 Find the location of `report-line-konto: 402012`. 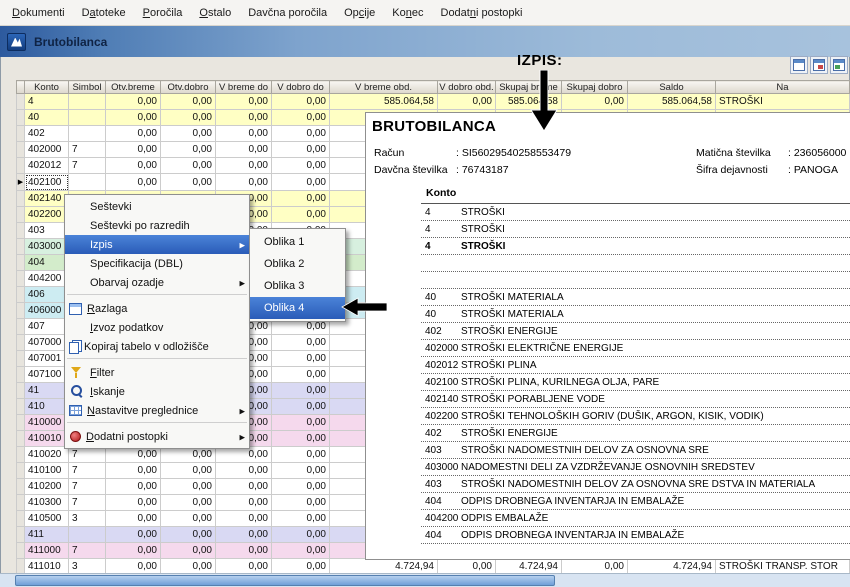

report-line-konto: 402012 is located at coordinates (442, 365).